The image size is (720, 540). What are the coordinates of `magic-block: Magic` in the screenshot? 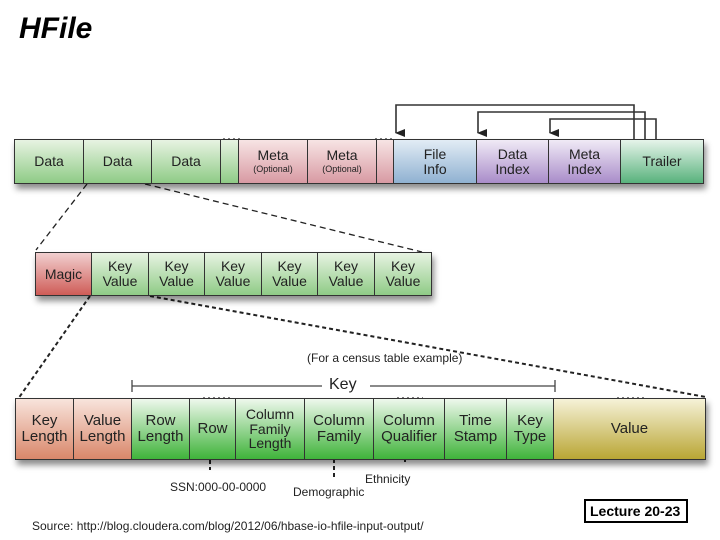 It's located at (64, 274).